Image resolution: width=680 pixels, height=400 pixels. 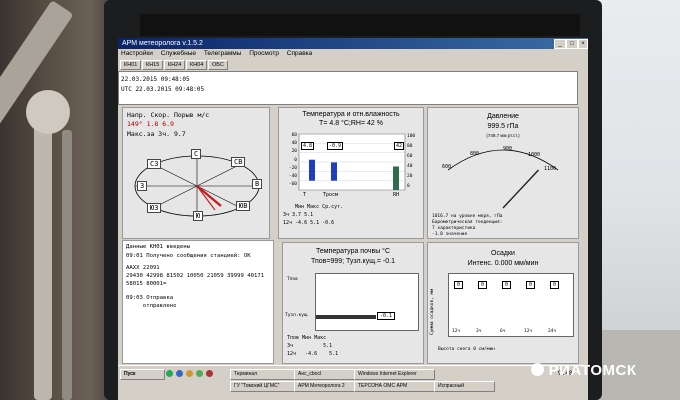 I want to click on precip-y-axis-label: Сумма осадков, мм, so click(x=432, y=311).